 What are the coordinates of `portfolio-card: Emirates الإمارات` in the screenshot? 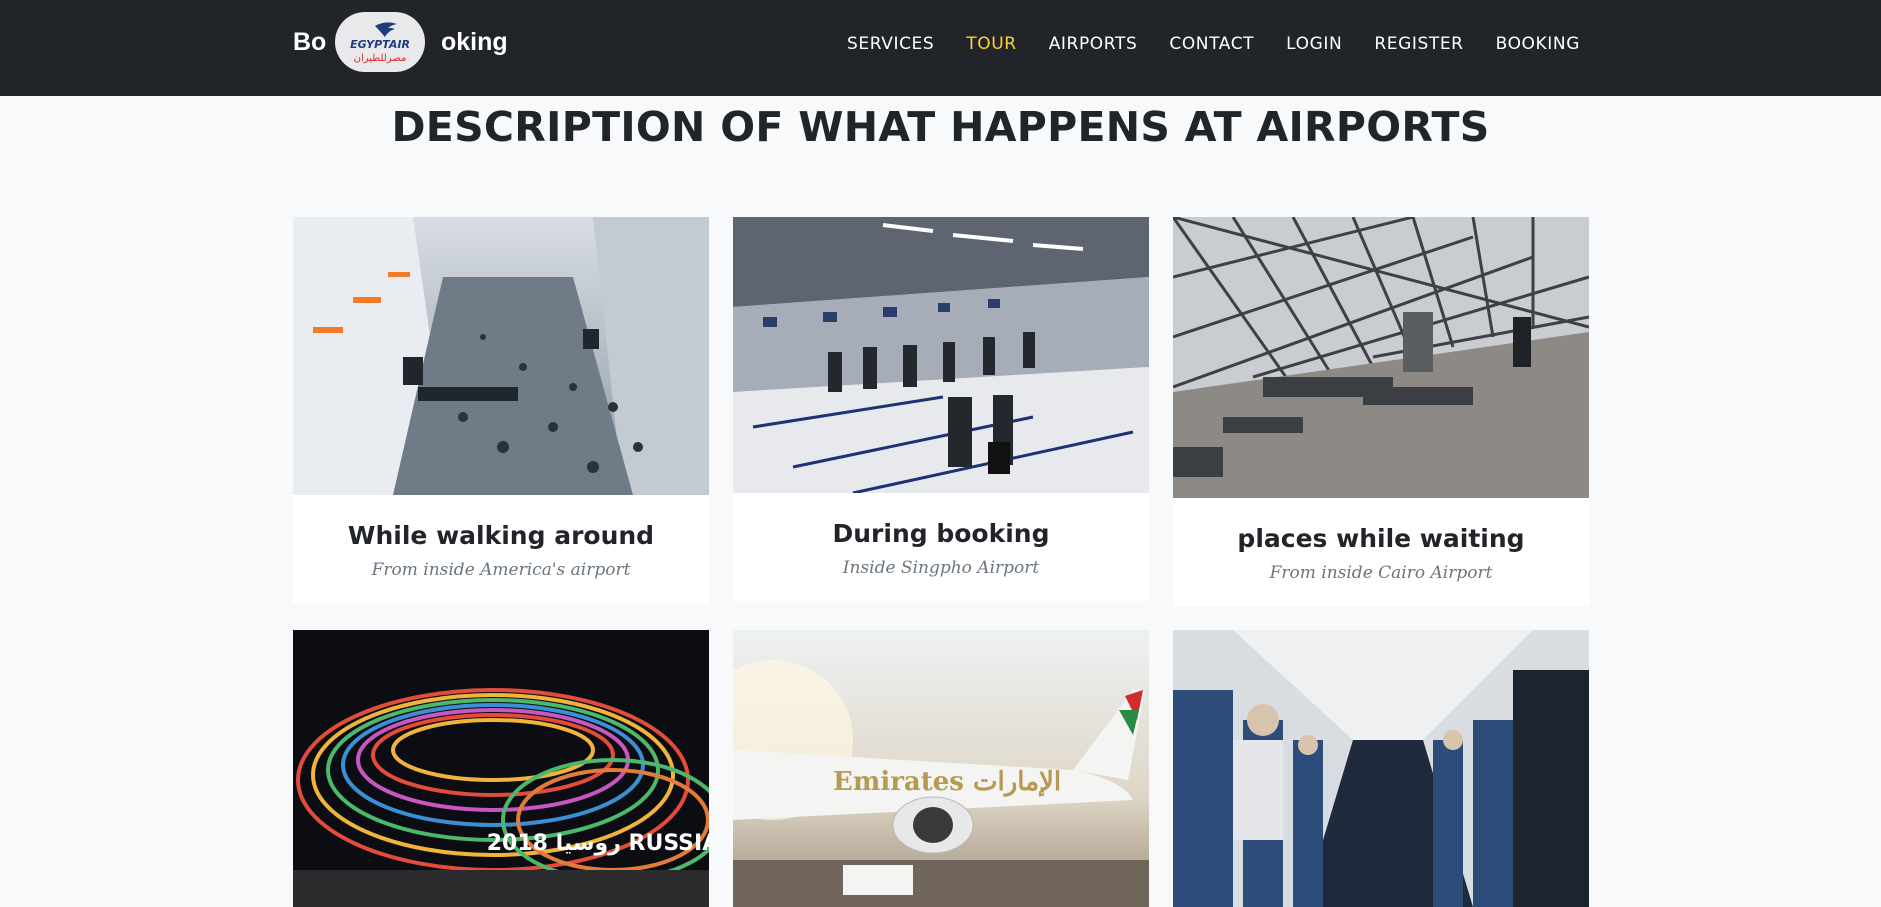 It's located at (941, 768).